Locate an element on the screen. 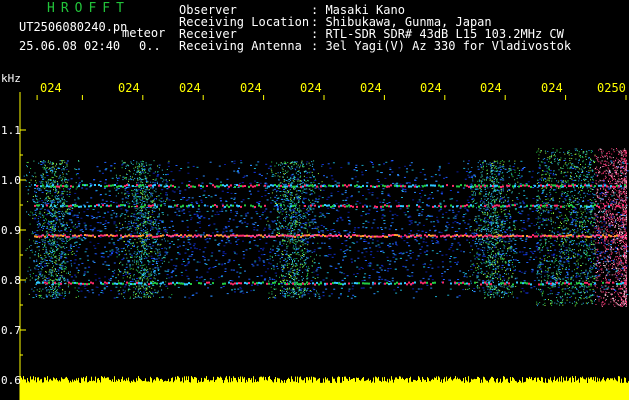 The height and width of the screenshot is (400, 629). x-tick-label-0: 024 is located at coordinates (51, 88).